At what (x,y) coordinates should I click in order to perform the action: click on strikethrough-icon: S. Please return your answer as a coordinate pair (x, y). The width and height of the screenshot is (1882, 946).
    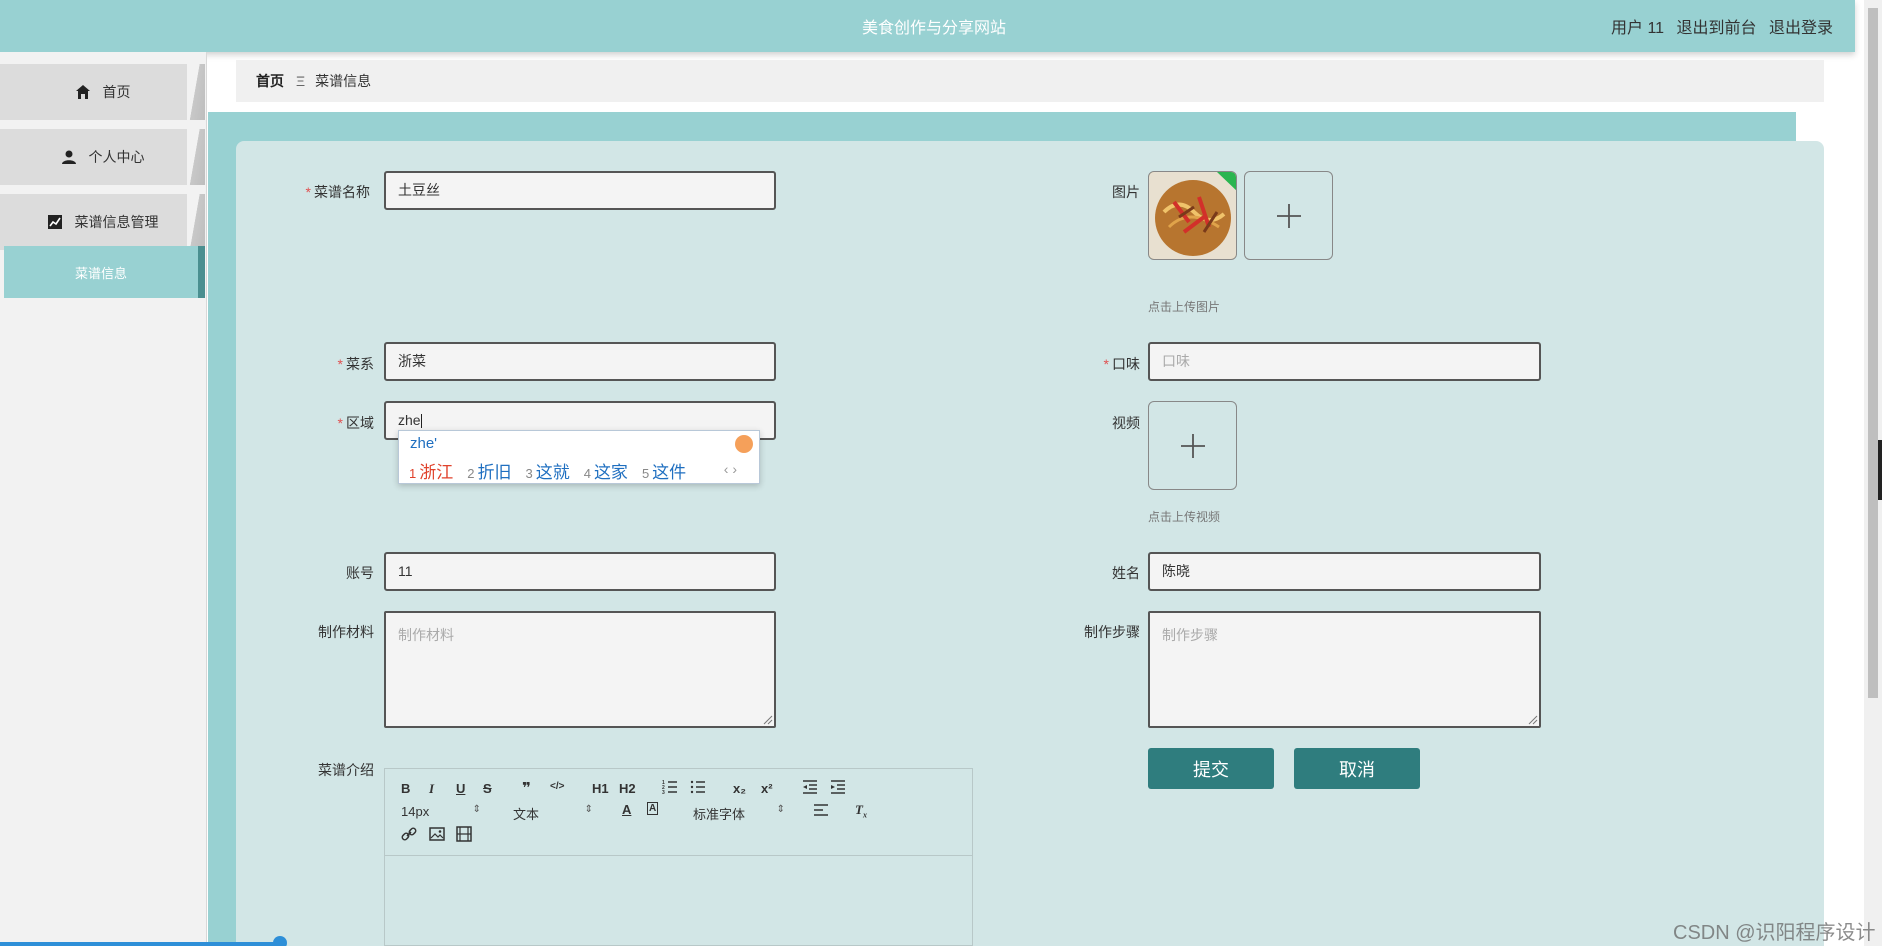
    Looking at the image, I should click on (487, 788).